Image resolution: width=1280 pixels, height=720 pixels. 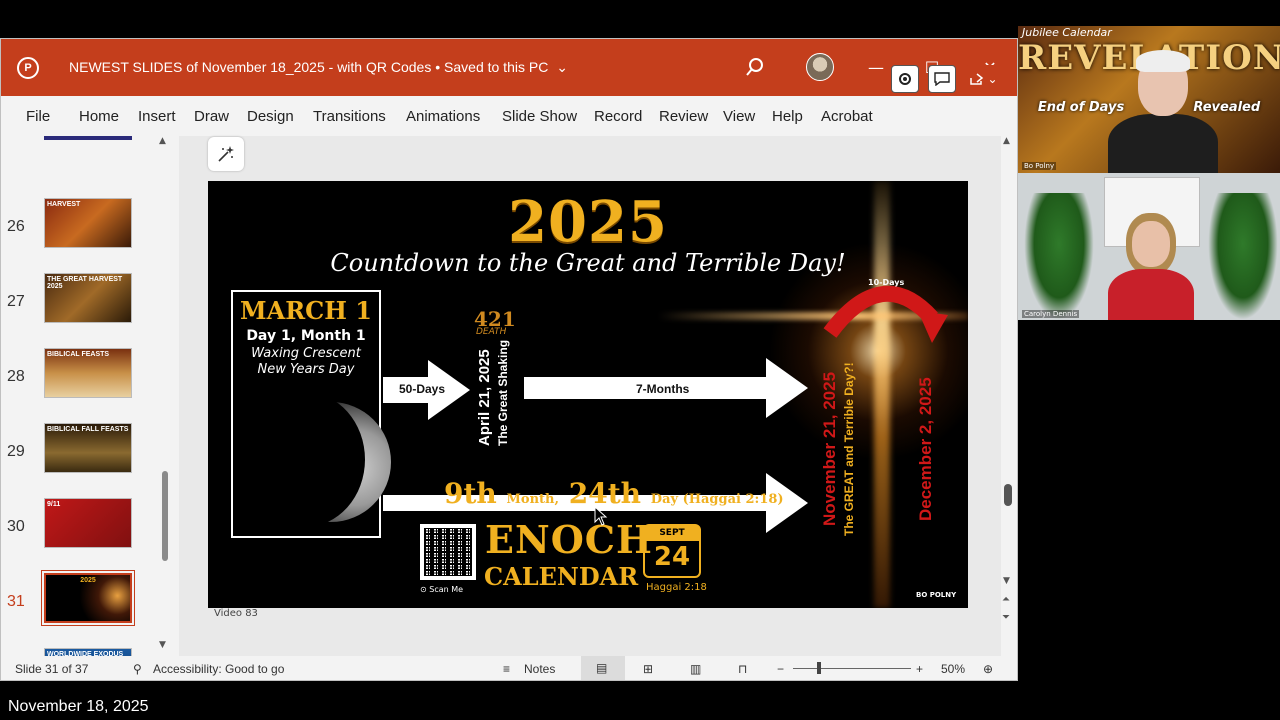 I want to click on next-slide-icon: ⏷, so click(x=1006, y=617).